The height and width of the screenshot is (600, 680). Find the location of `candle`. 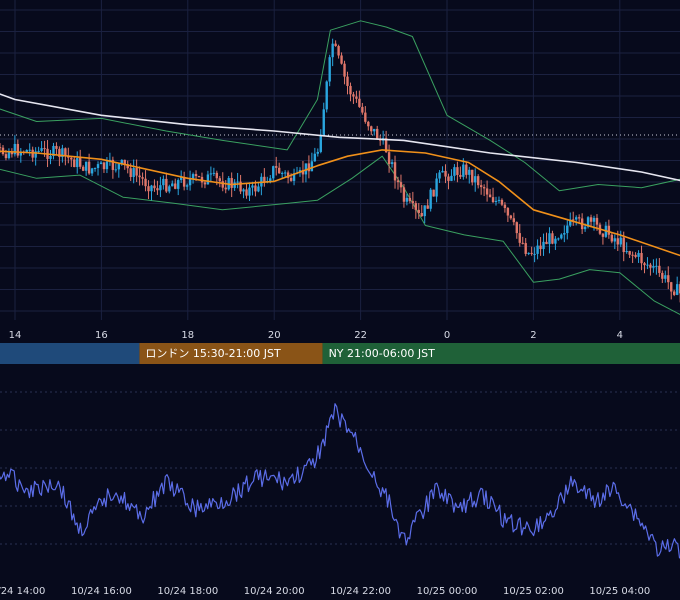

candle is located at coordinates (433, 193).